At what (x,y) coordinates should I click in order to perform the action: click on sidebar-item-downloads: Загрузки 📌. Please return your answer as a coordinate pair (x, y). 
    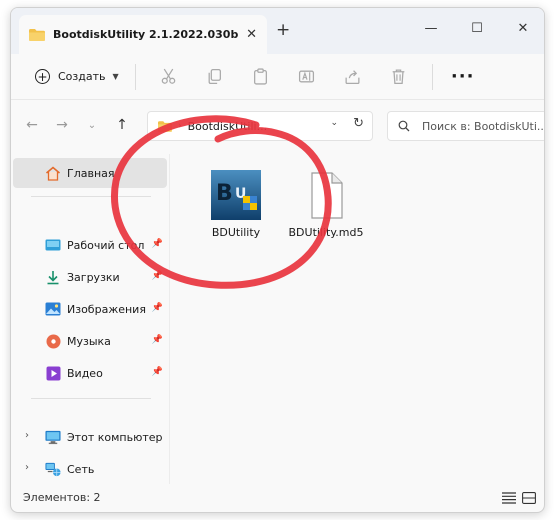
    Looking at the image, I should click on (90, 277).